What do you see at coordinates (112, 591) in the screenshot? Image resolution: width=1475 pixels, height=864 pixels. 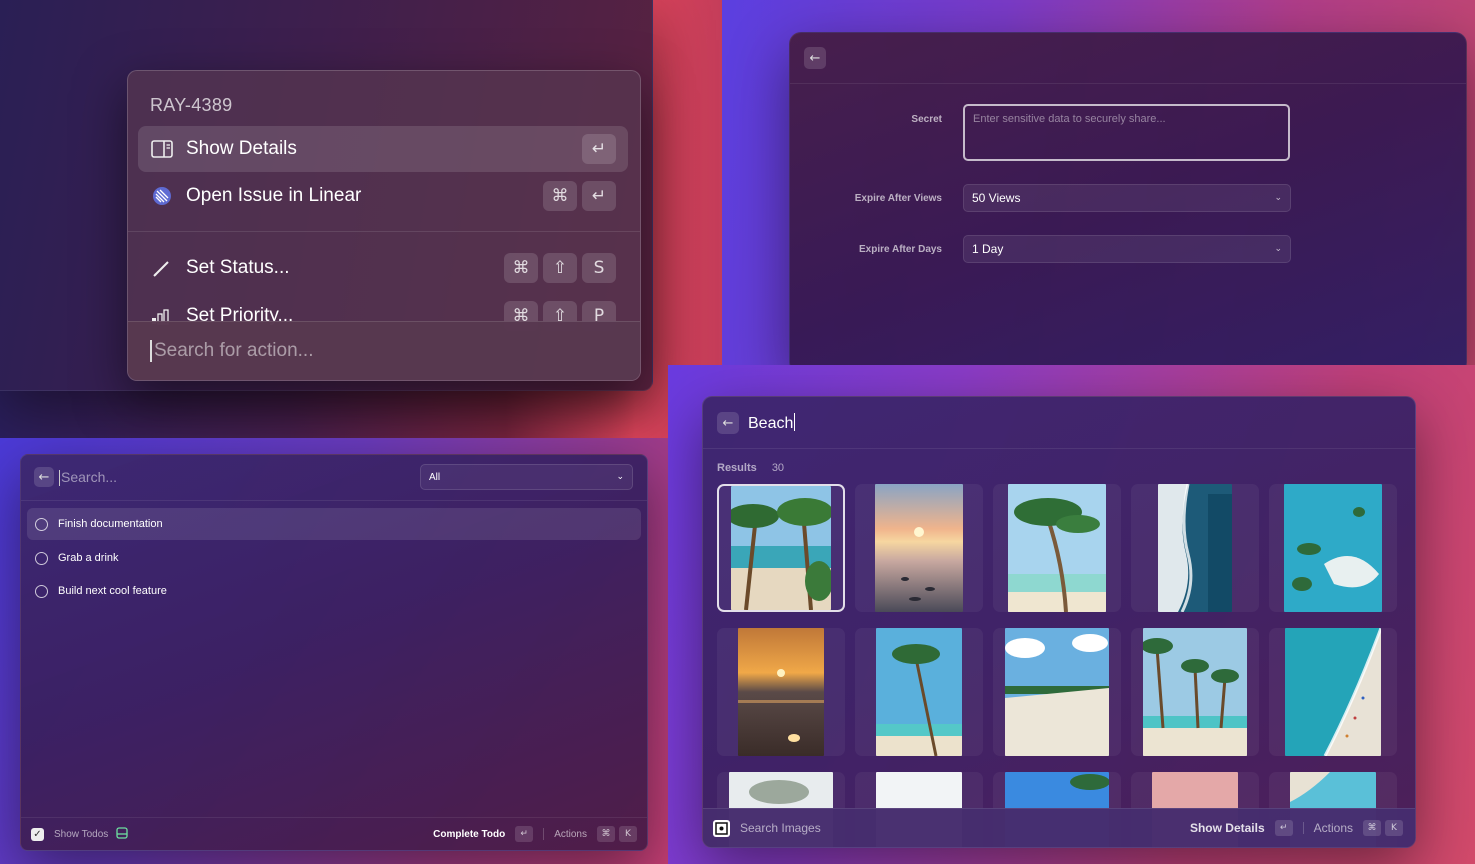 I see `todo-label: Build next cool feature` at bounding box center [112, 591].